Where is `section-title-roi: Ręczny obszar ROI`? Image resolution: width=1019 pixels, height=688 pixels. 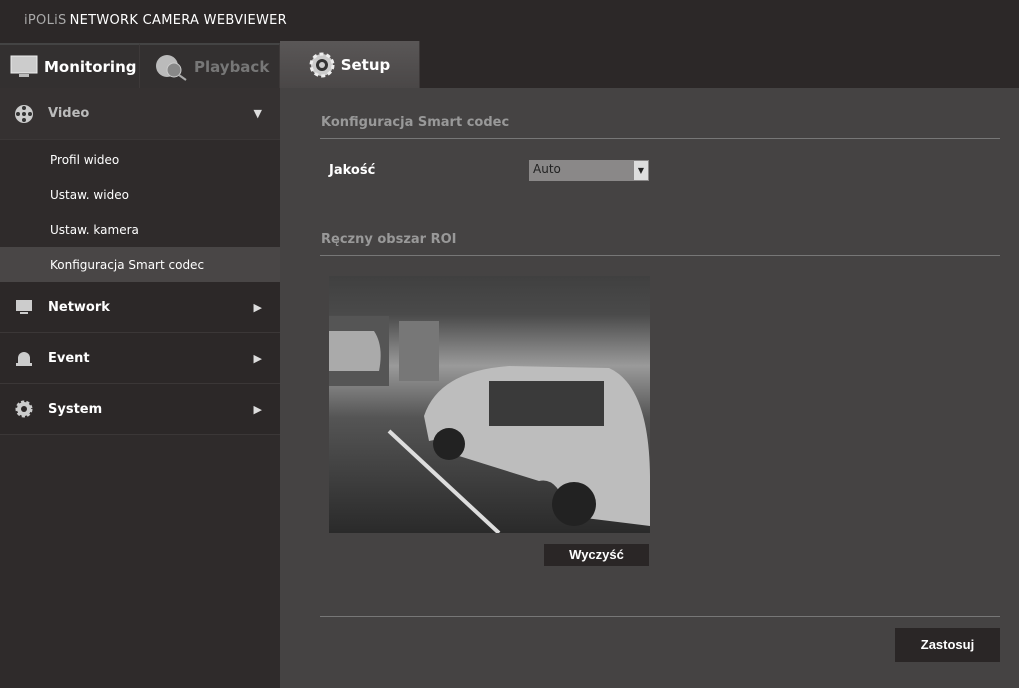 section-title-roi: Ręczny obszar ROI is located at coordinates (389, 239).